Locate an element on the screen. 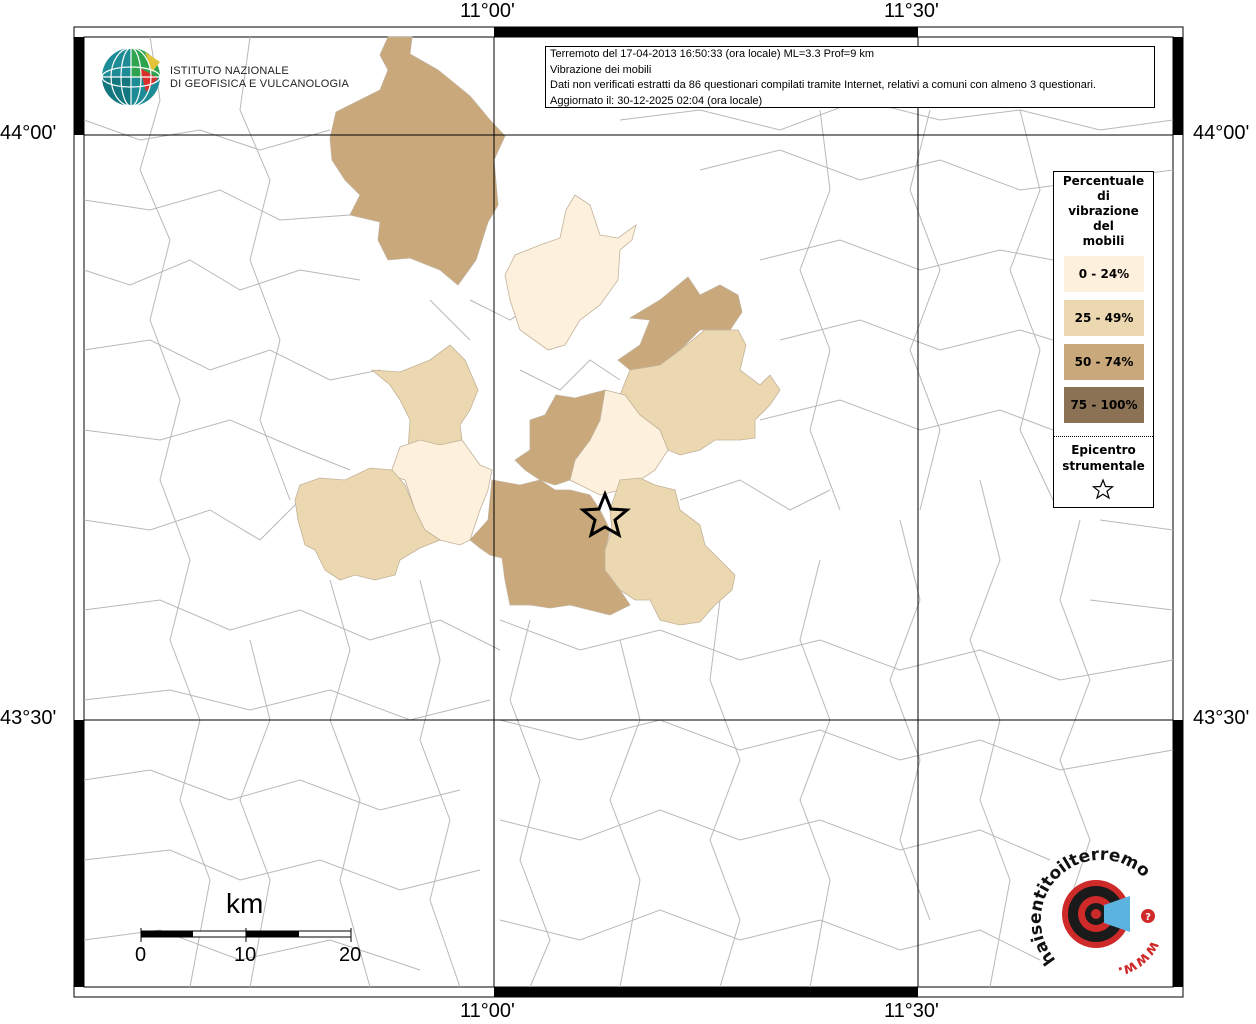 The width and height of the screenshot is (1256, 1024). legend-title-line: Percentuale is located at coordinates (1103, 181).